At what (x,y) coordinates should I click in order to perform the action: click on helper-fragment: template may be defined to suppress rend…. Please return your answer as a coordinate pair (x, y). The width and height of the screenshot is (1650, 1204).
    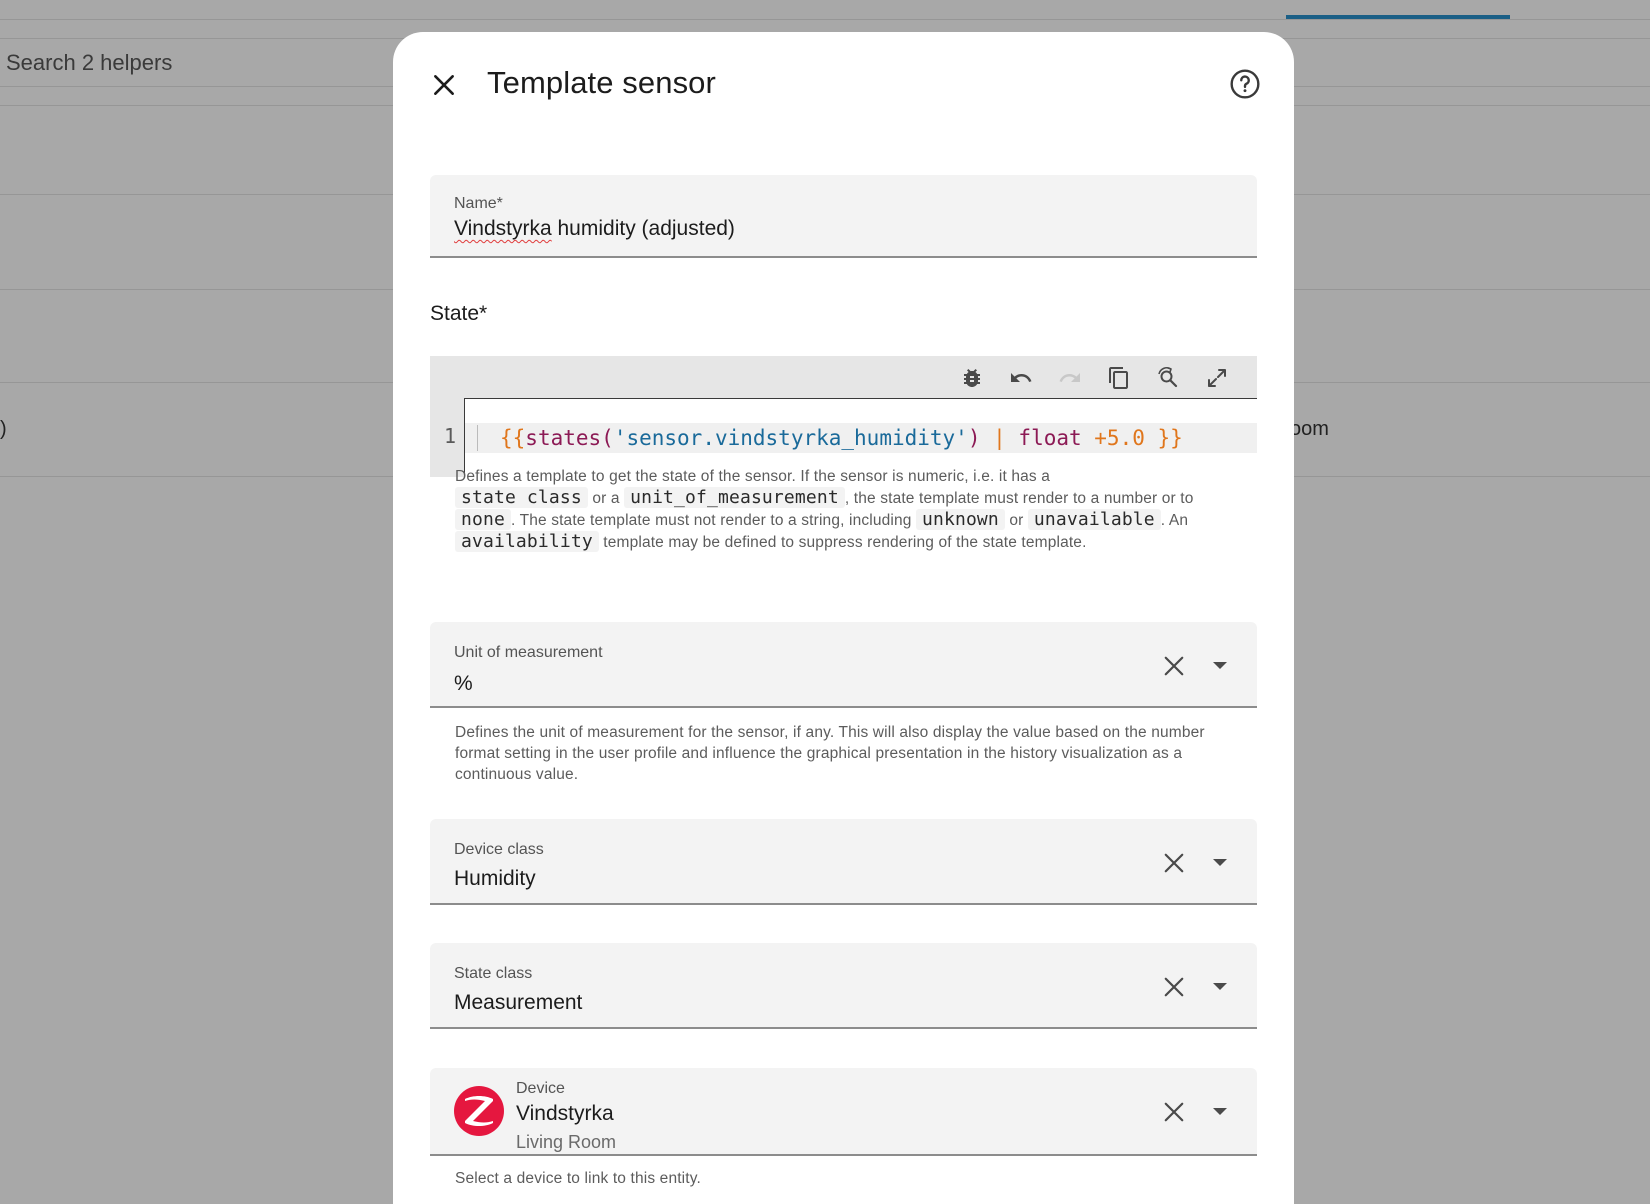
    Looking at the image, I should click on (842, 542).